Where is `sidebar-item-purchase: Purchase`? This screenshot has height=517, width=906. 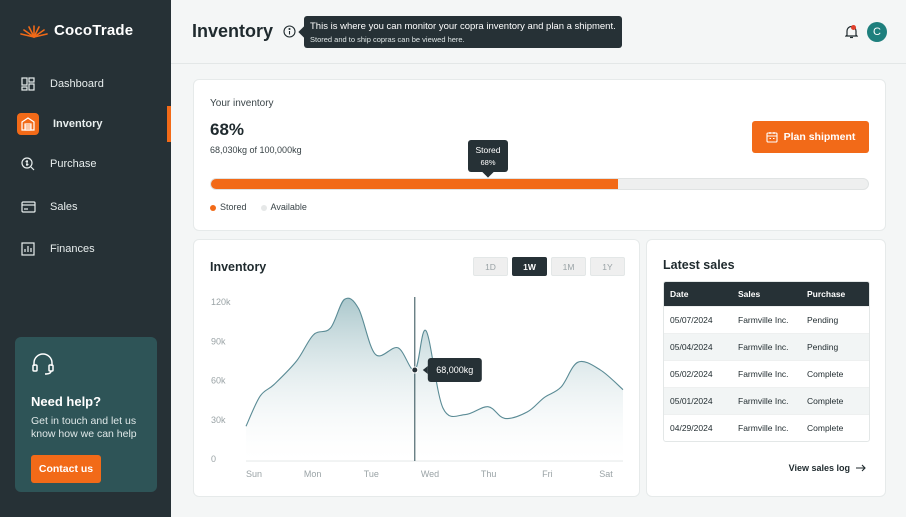 sidebar-item-purchase: Purchase is located at coordinates (85, 164).